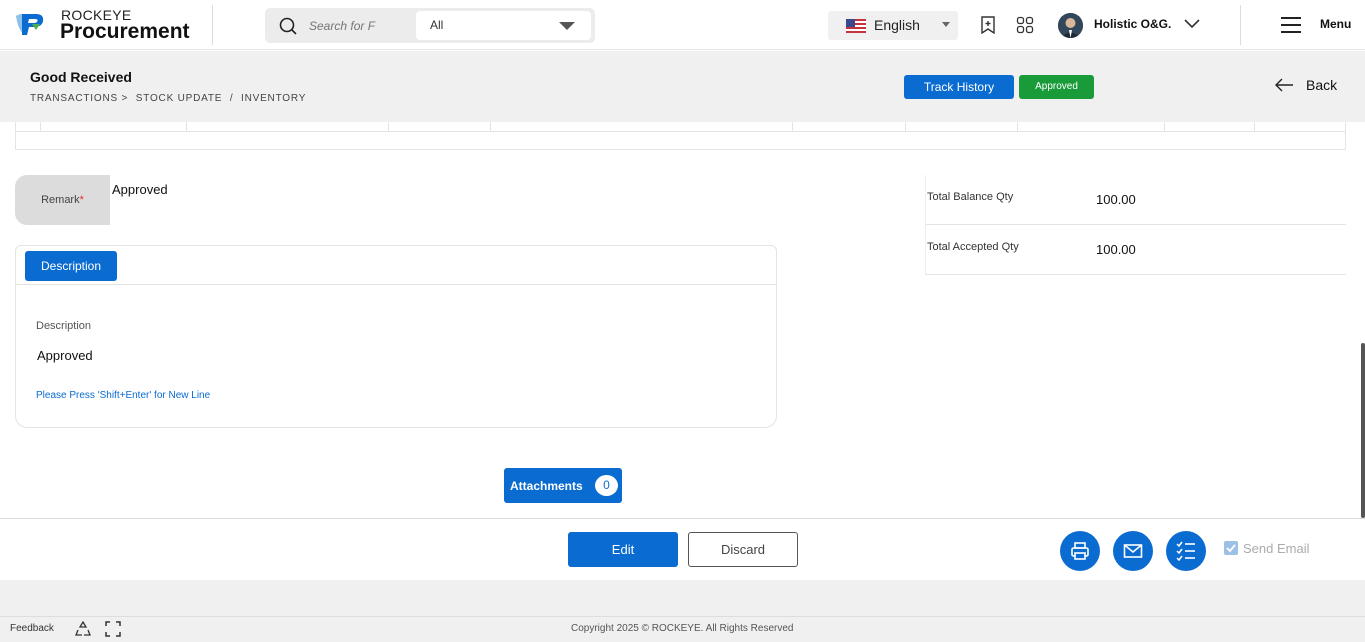 The image size is (1365, 642). I want to click on us-flag-icon, so click(856, 26).